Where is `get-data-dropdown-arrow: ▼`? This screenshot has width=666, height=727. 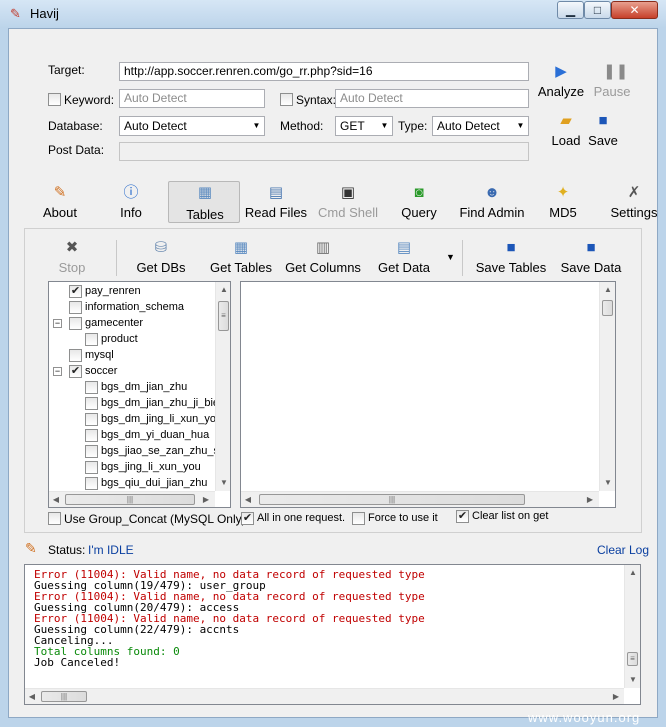
get-data-dropdown-arrow: ▼ is located at coordinates (450, 257).